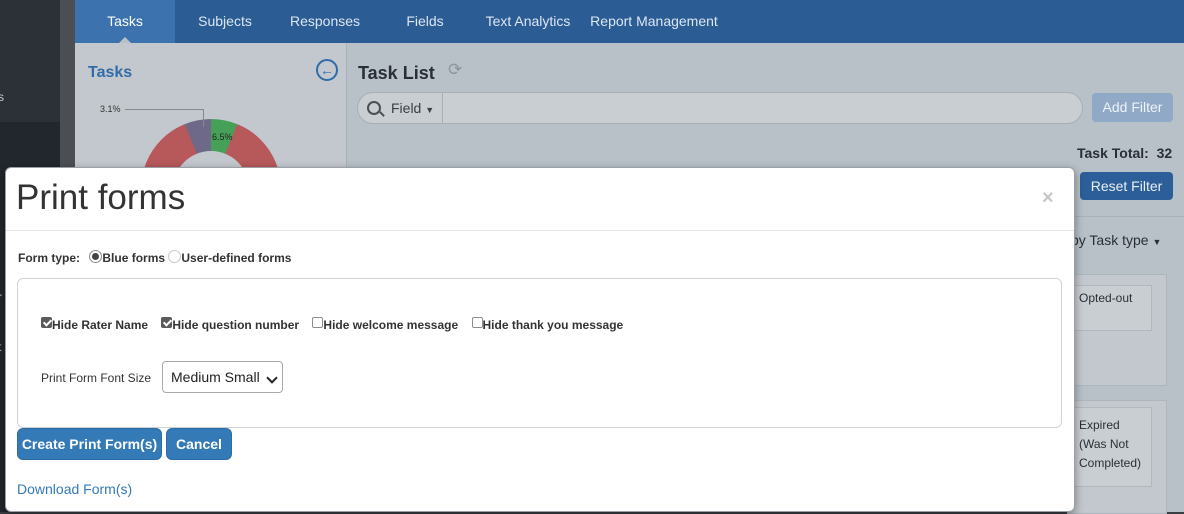 This screenshot has width=1184, height=514. I want to click on tasks-panel-title: Tasks, so click(110, 72).